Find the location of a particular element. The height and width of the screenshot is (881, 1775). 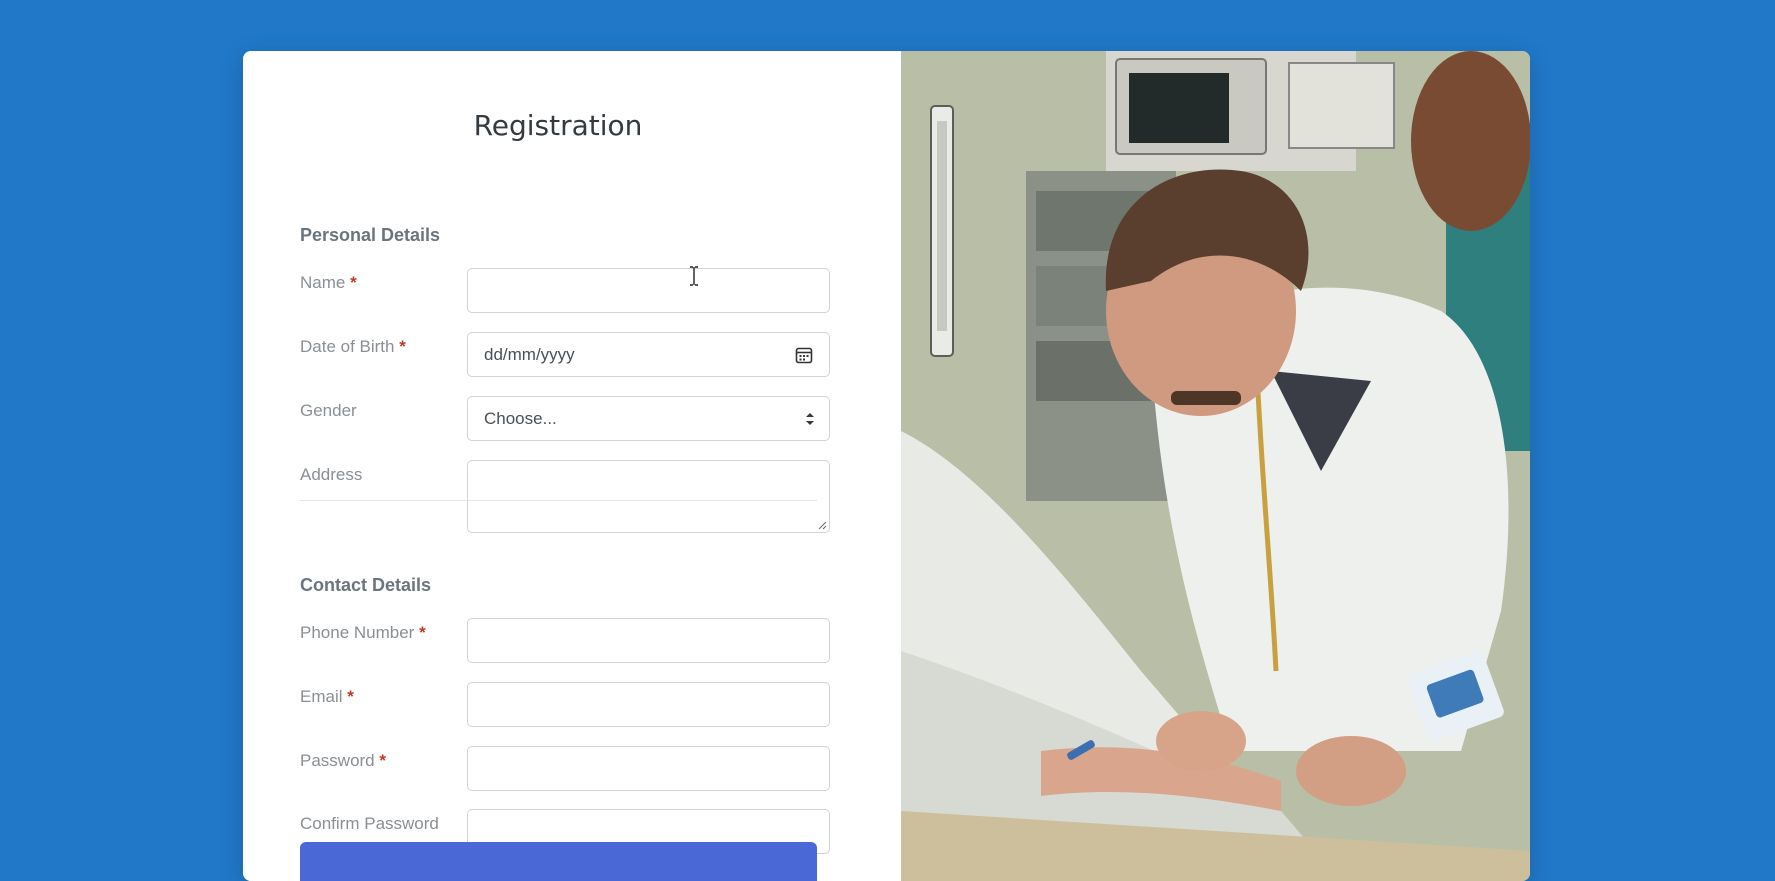

dob-label-text: Date of Birth is located at coordinates (347, 346).